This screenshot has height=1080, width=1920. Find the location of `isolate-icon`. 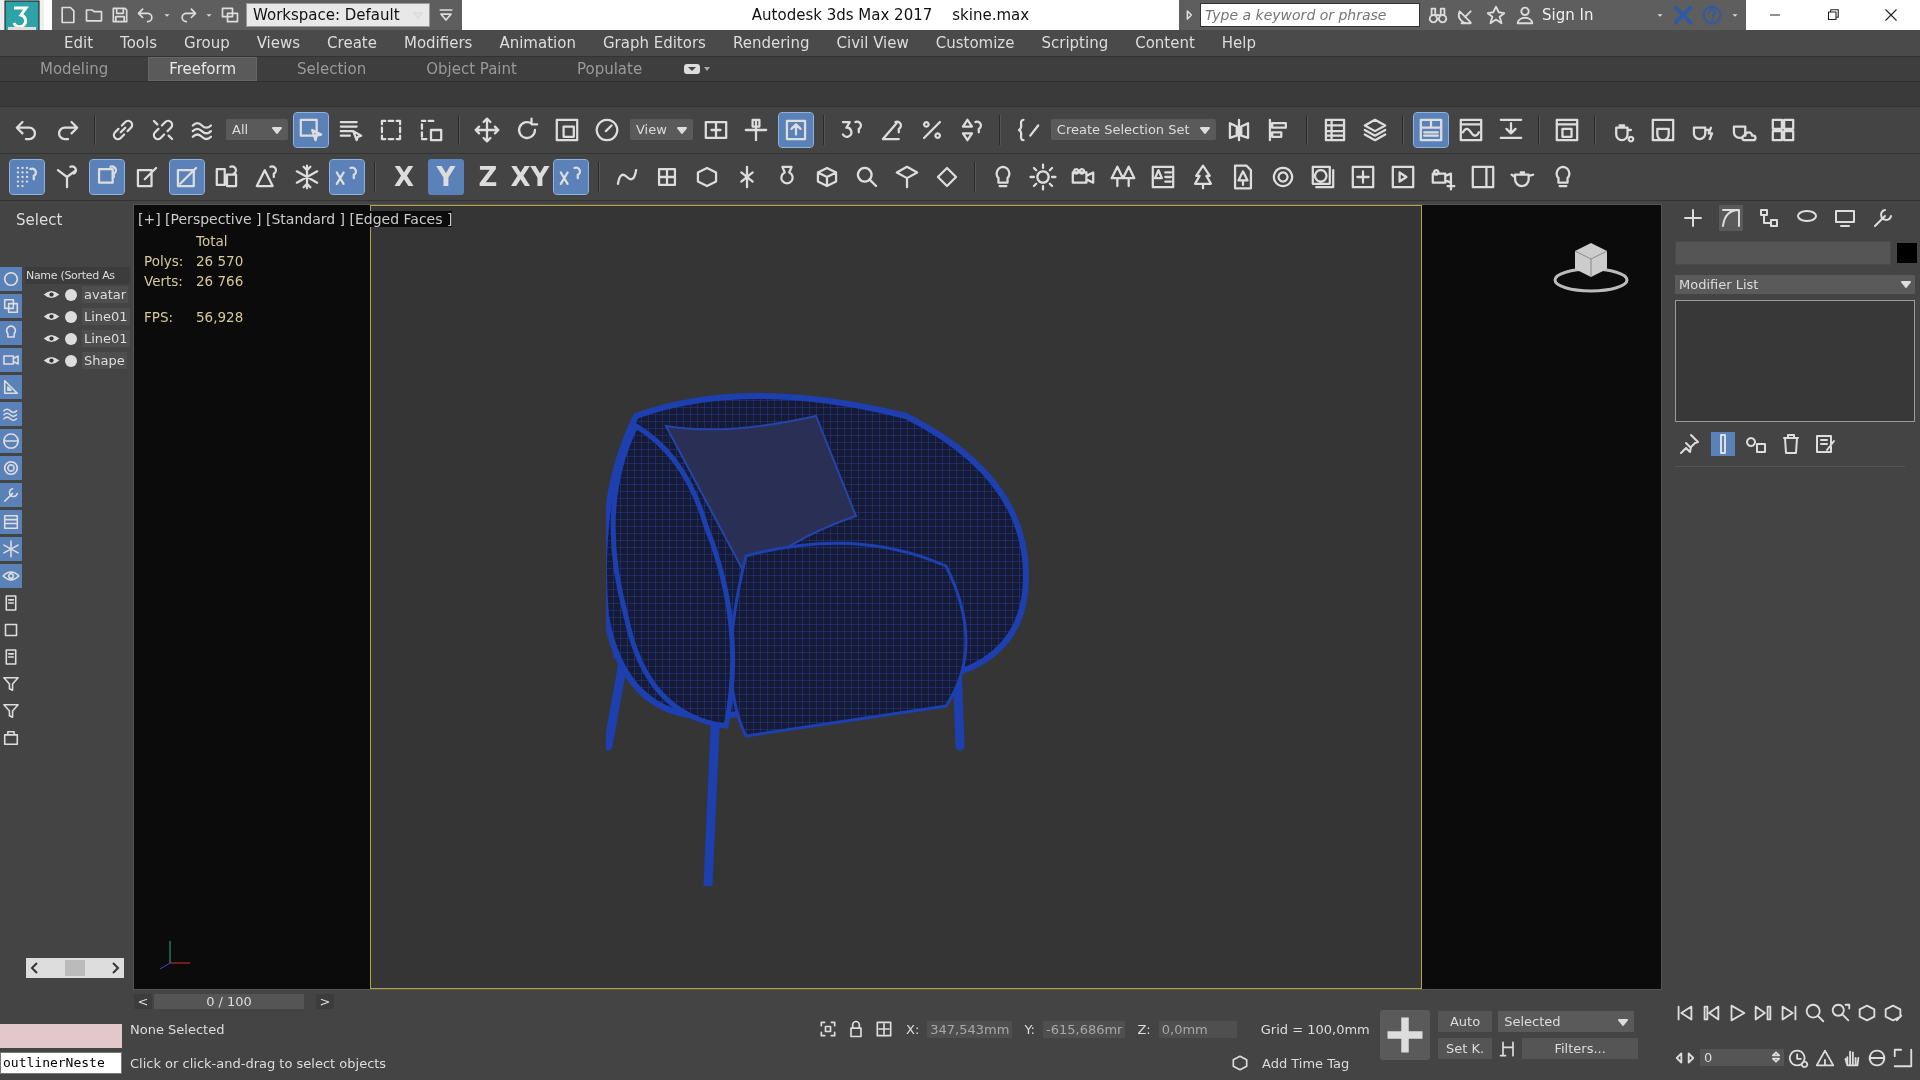

isolate-icon is located at coordinates (828, 1029).